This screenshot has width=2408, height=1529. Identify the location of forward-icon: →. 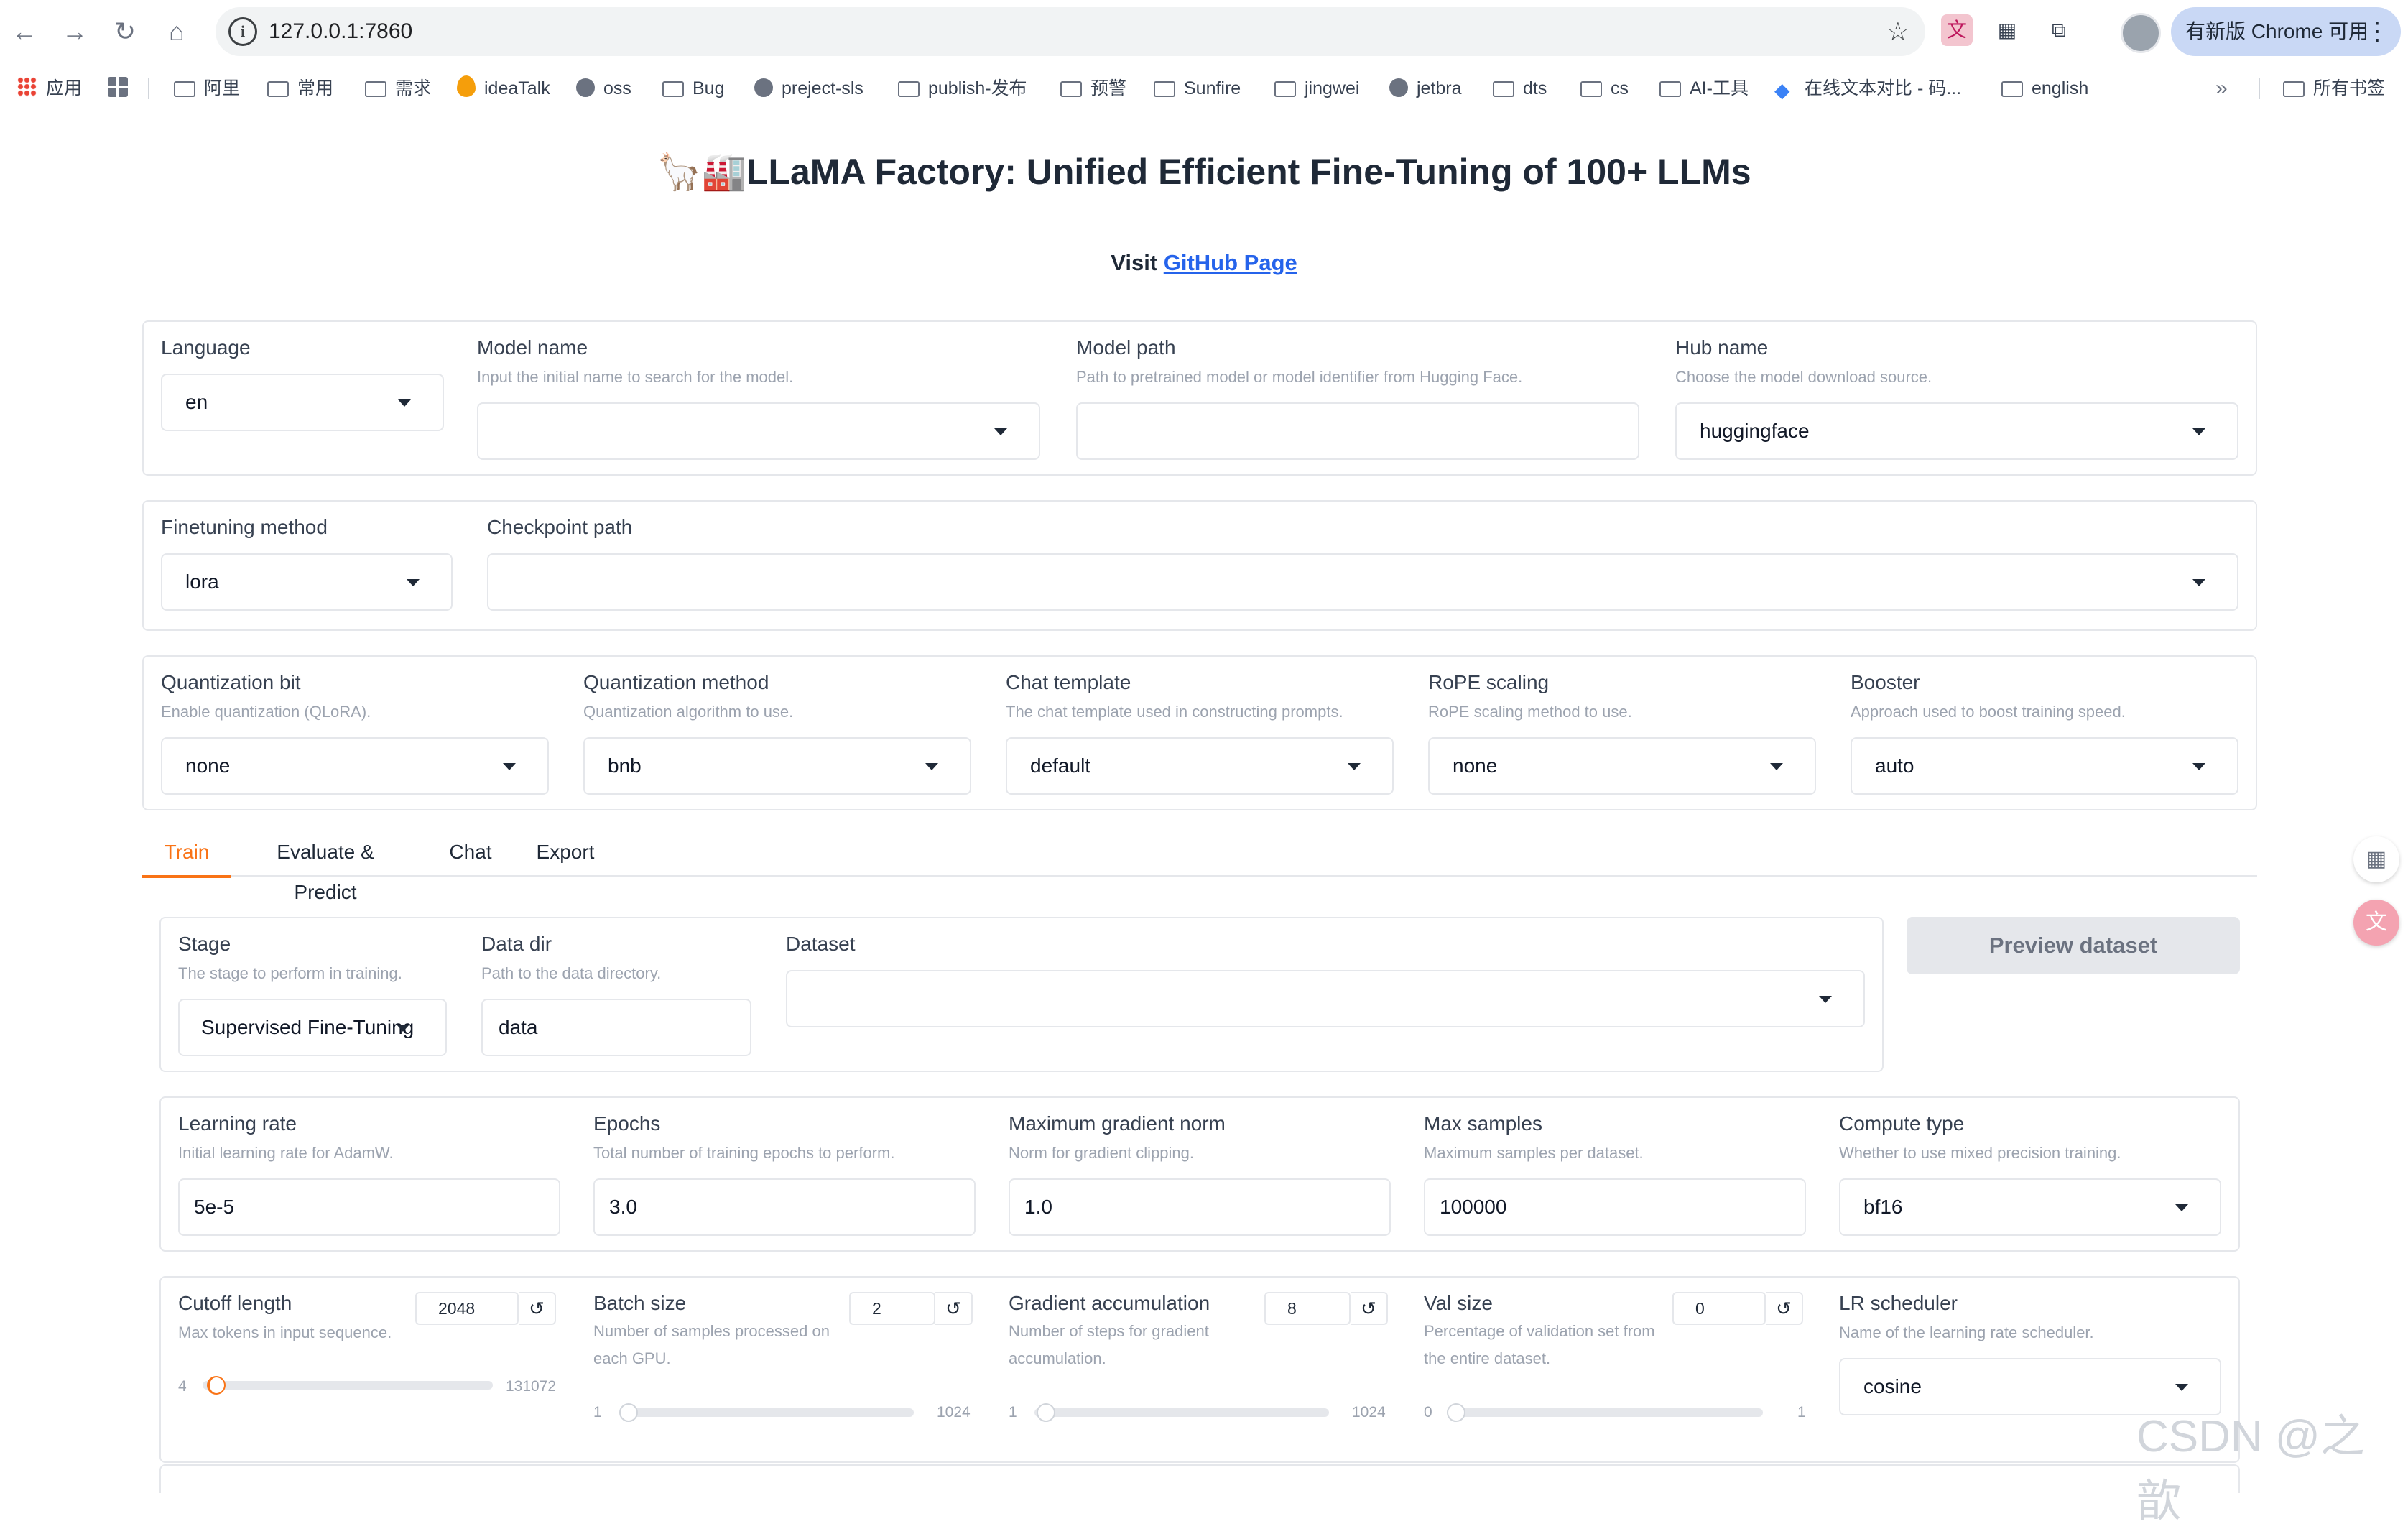
(74, 32).